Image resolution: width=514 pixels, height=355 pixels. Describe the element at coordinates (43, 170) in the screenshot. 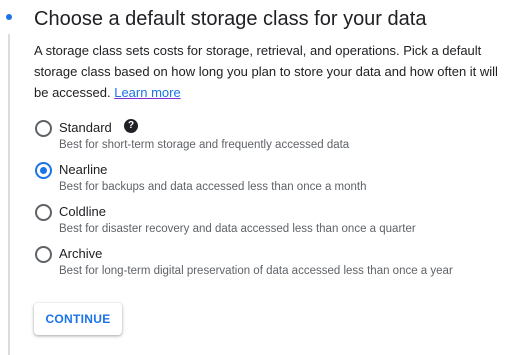

I see `radio-nearline` at that location.